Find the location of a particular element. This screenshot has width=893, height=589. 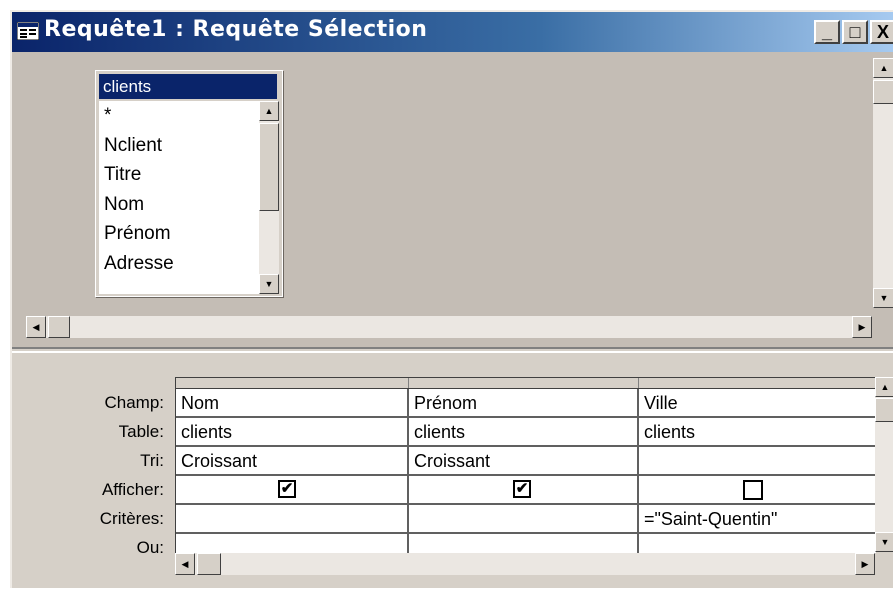

title-bar: Requête1 : Requête Sélection _ □ X is located at coordinates (452, 32).